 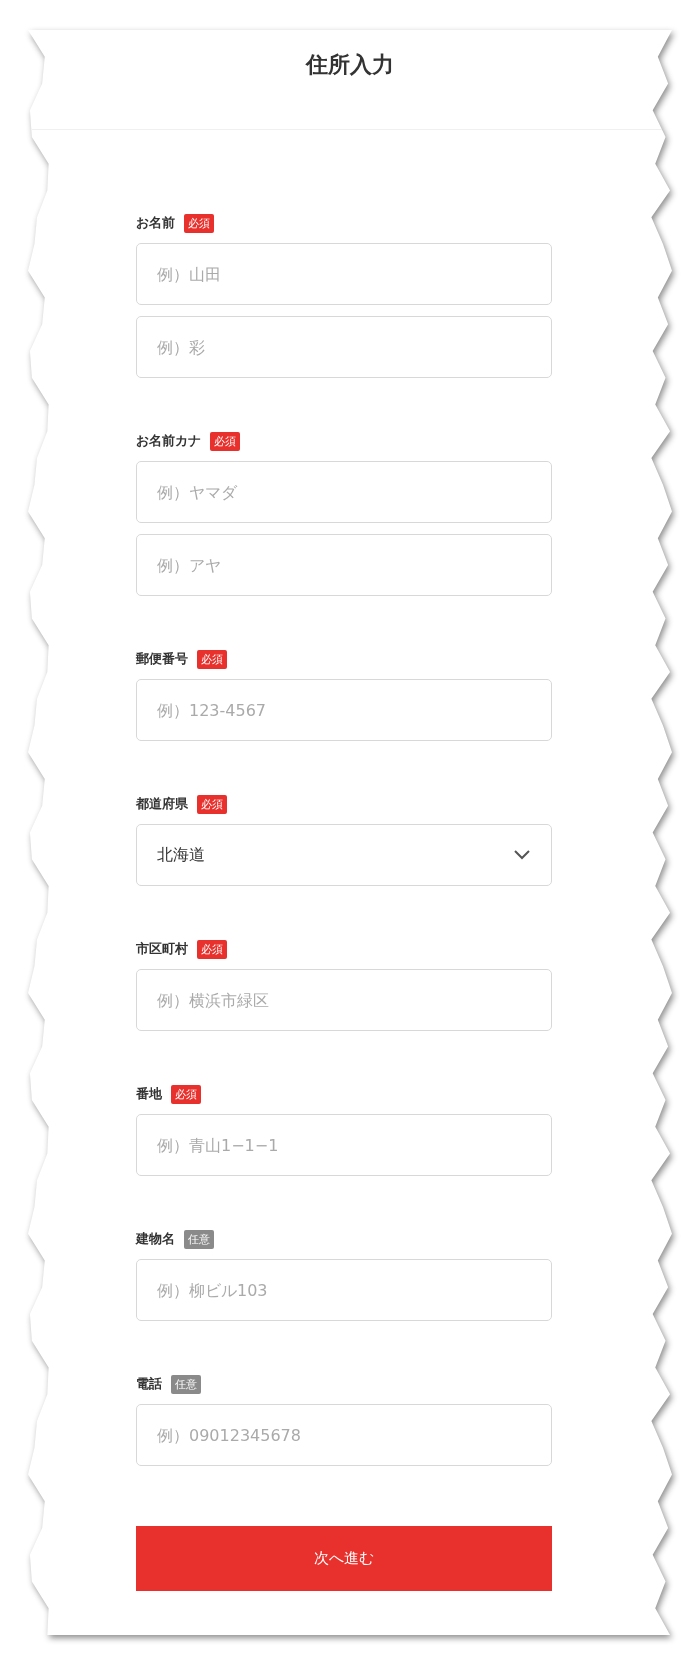 What do you see at coordinates (344, 1290) in the screenshot?
I see `input-field: 例）柳ビル103` at bounding box center [344, 1290].